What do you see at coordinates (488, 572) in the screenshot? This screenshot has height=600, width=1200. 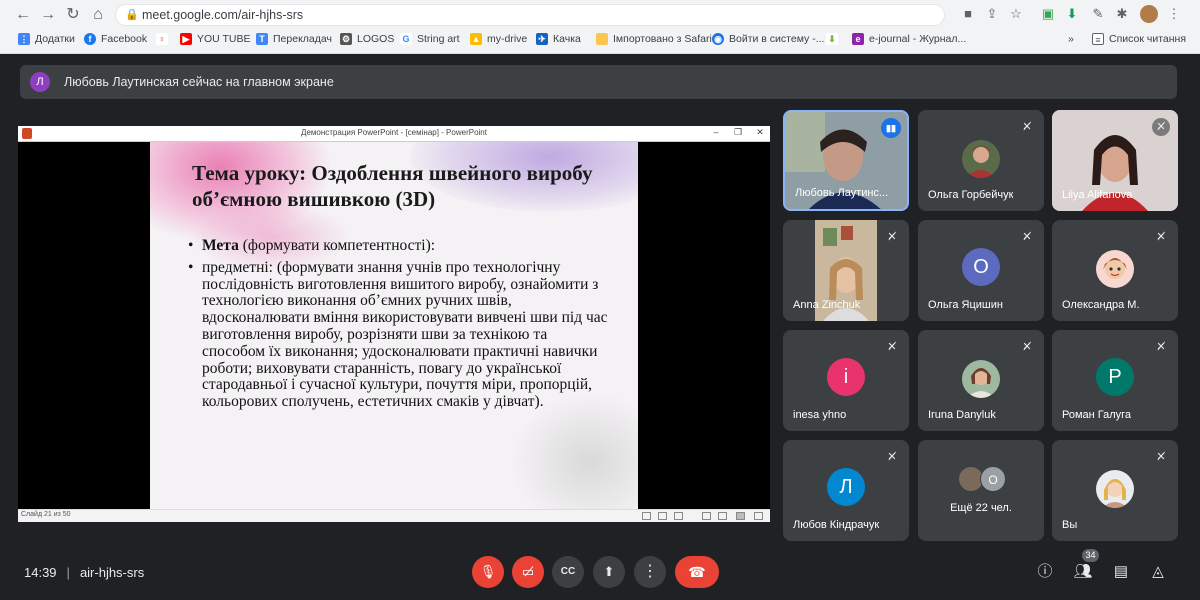 I see `mic-toggle-button: 🎙︎` at bounding box center [488, 572].